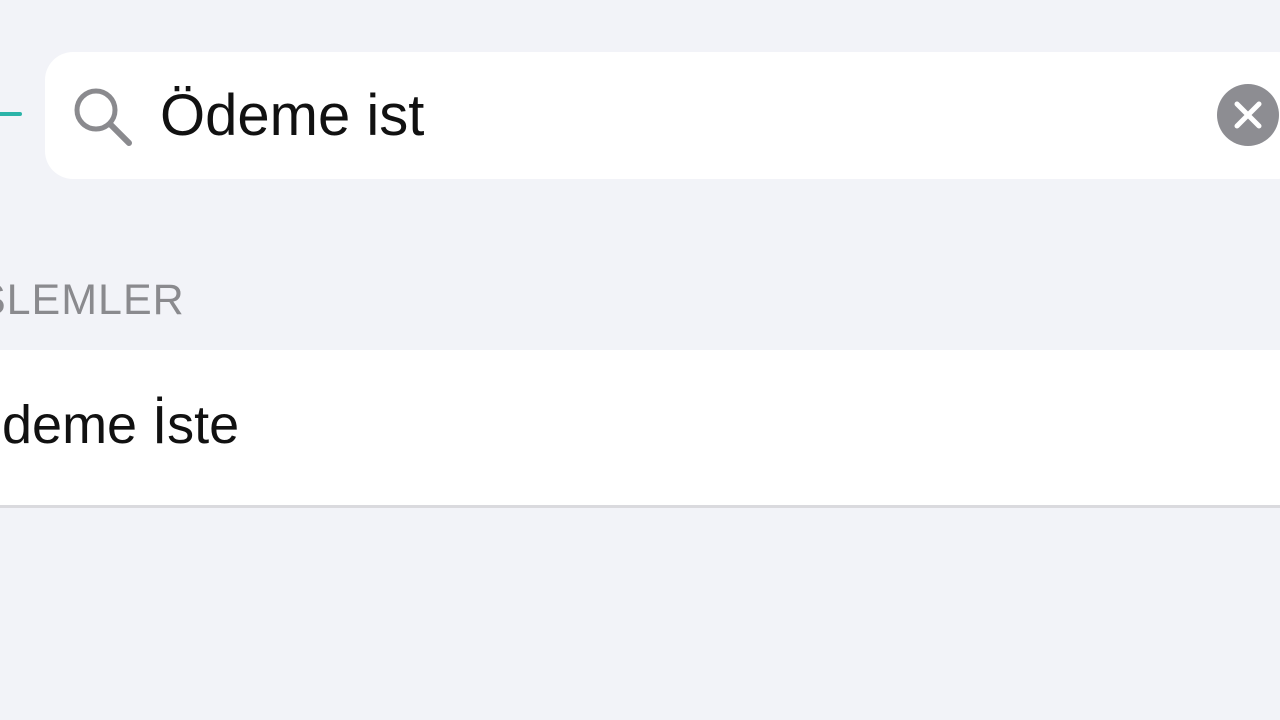 This screenshot has height=720, width=1280. I want to click on search-icon, so click(103, 117).